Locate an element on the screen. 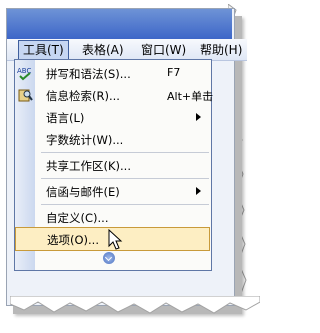 The width and height of the screenshot is (320, 333). menu-item-spelling-grammar: ABC 拼写和语法(S)... F7 is located at coordinates (113, 73).